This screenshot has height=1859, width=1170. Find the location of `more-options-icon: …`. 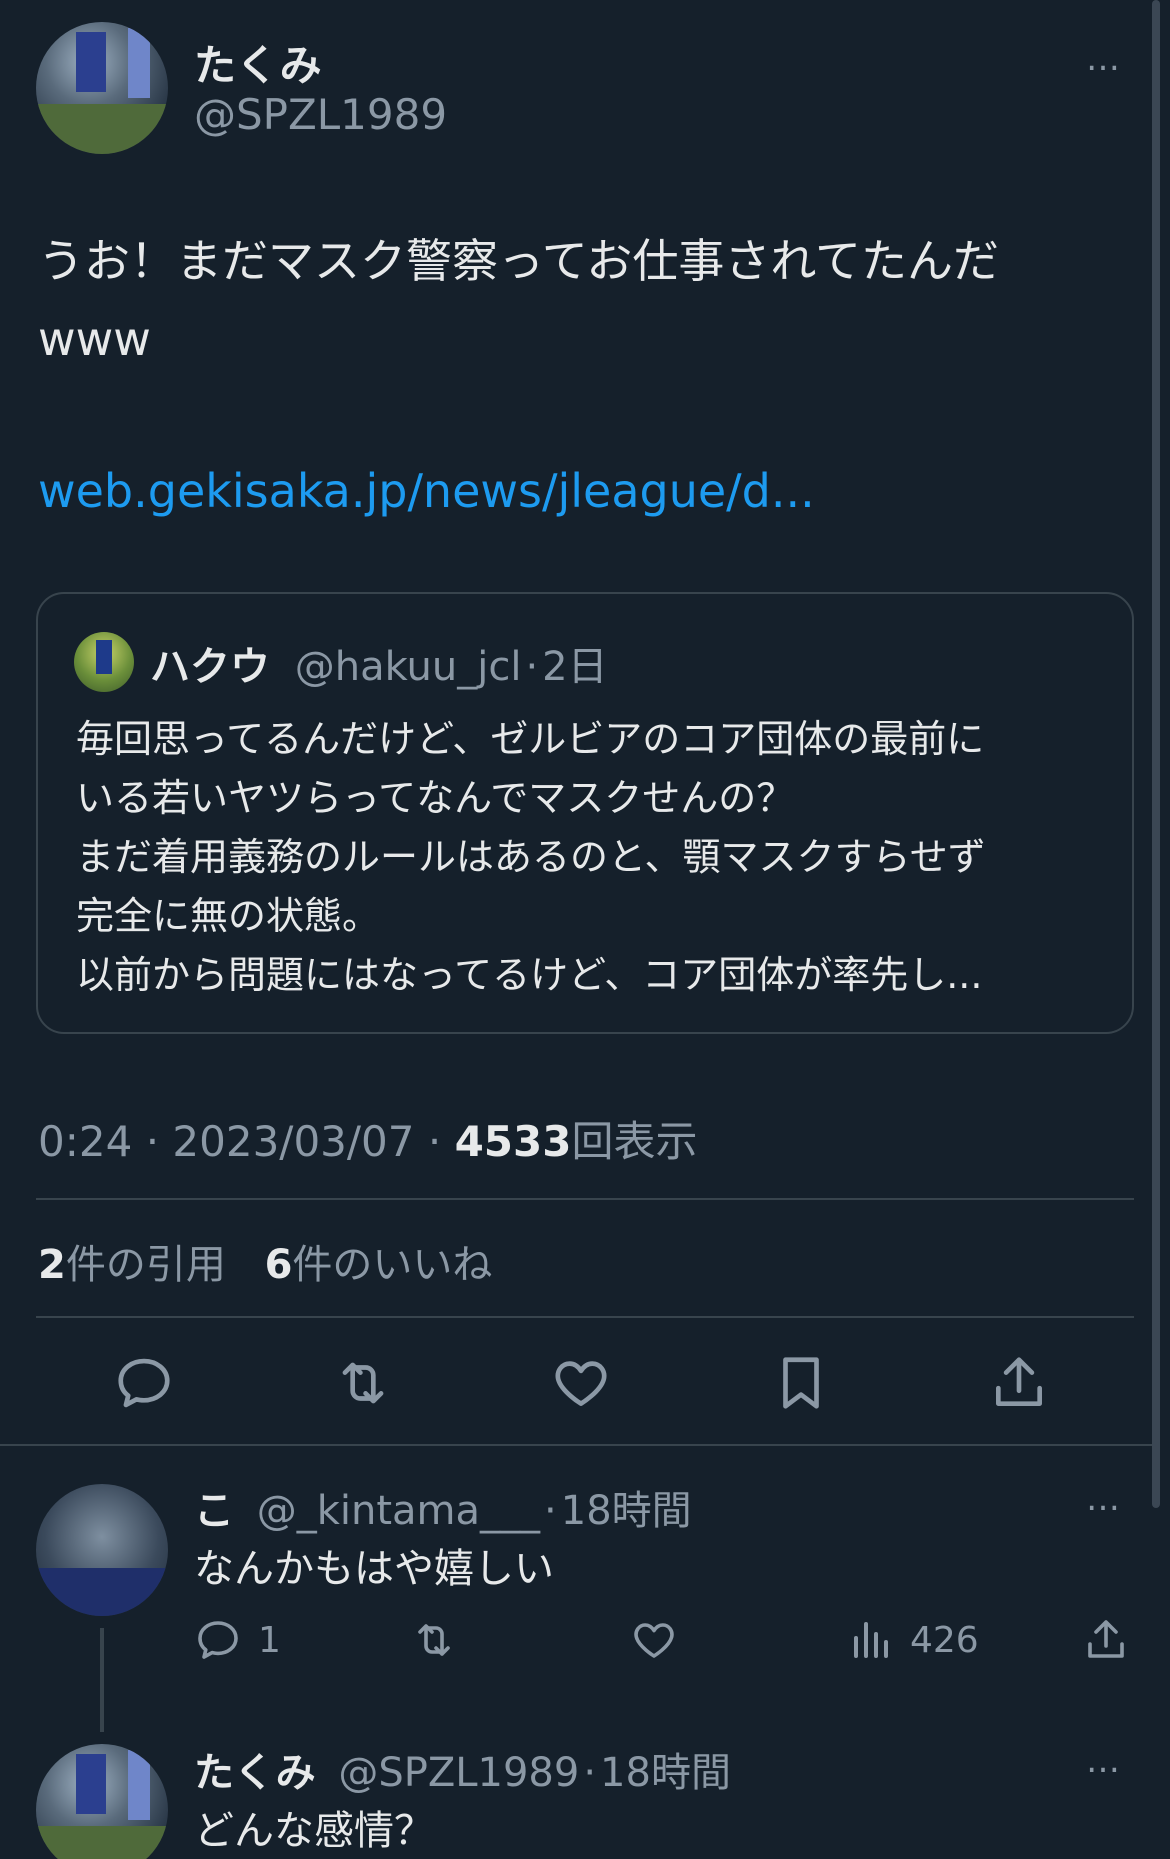

more-options-icon: … is located at coordinates (1104, 59).